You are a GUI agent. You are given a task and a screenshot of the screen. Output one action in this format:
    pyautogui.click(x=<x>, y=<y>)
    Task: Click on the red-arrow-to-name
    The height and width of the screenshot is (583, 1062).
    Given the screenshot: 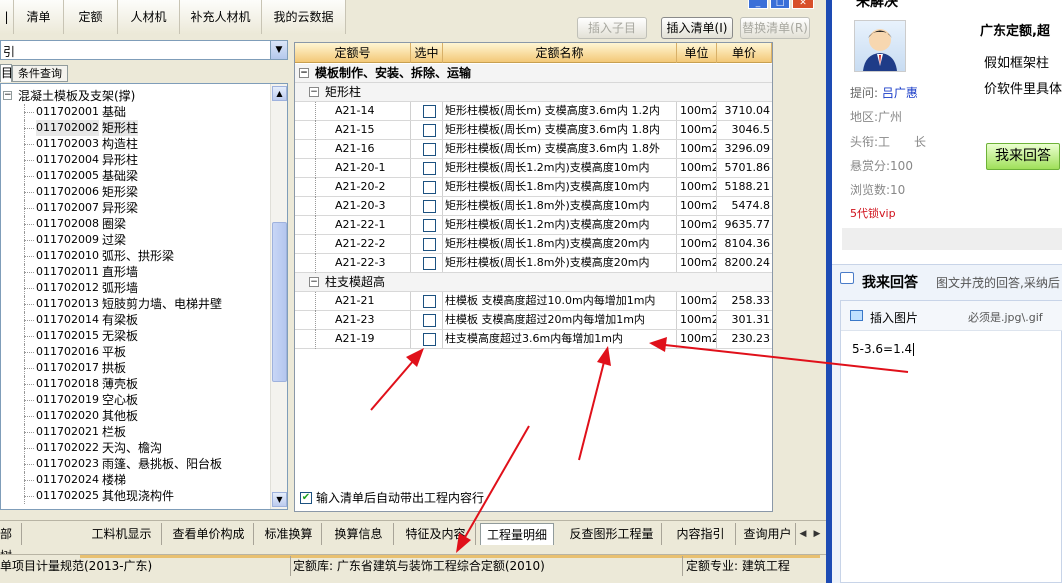 What is the action you would take?
    pyautogui.click(x=594, y=403)
    